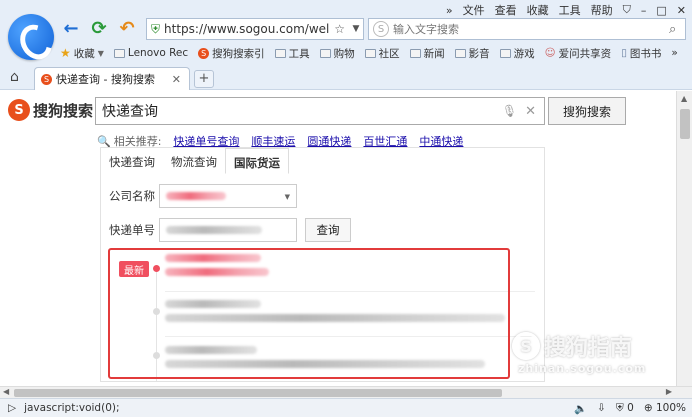  Describe the element at coordinates (214, 230) in the screenshot. I see `redacted-number` at that location.